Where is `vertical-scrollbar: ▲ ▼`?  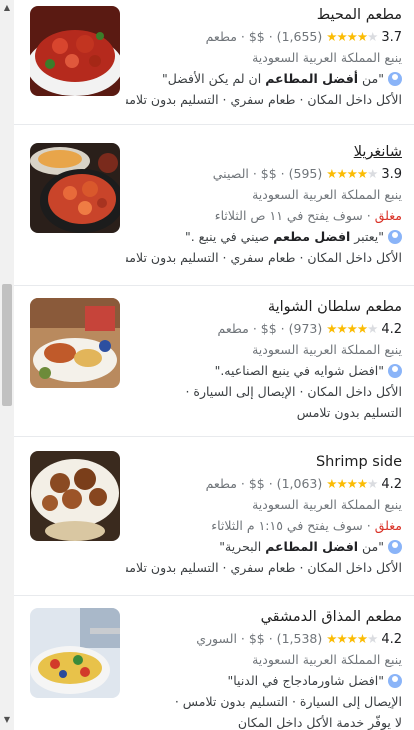
vertical-scrollbar: ▲ ▼ is located at coordinates (7, 365).